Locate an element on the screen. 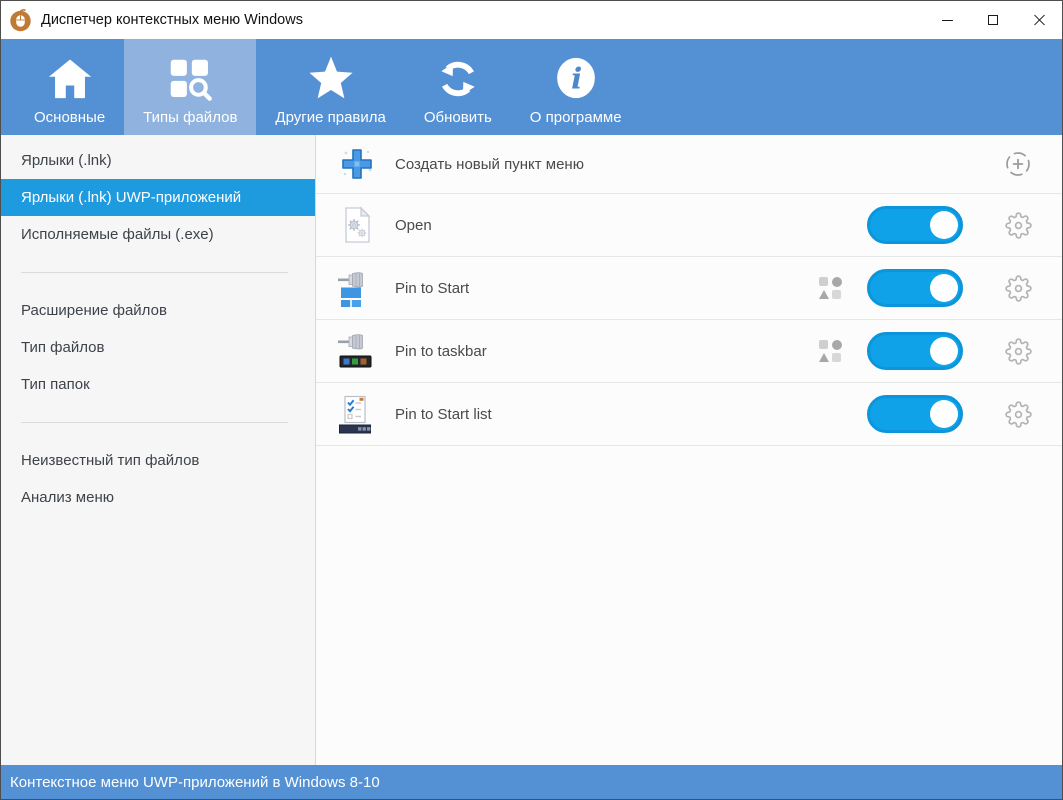  close-button is located at coordinates (1039, 20).